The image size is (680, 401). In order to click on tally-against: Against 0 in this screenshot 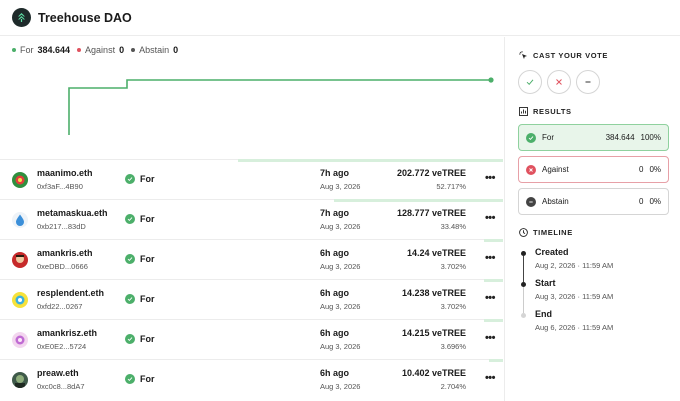, I will do `click(100, 50)`.